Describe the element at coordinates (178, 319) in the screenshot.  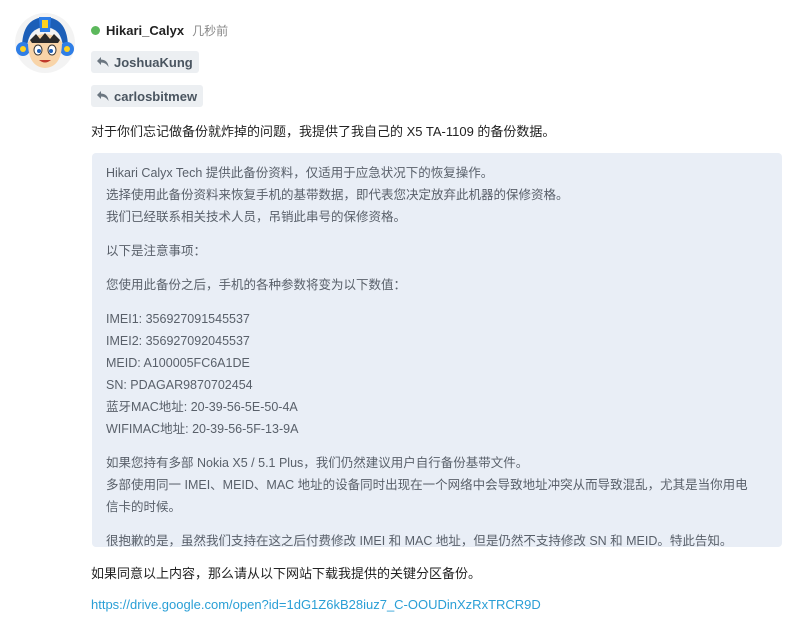
I see `imei1-value: IMEI1: 356927091545537` at that location.